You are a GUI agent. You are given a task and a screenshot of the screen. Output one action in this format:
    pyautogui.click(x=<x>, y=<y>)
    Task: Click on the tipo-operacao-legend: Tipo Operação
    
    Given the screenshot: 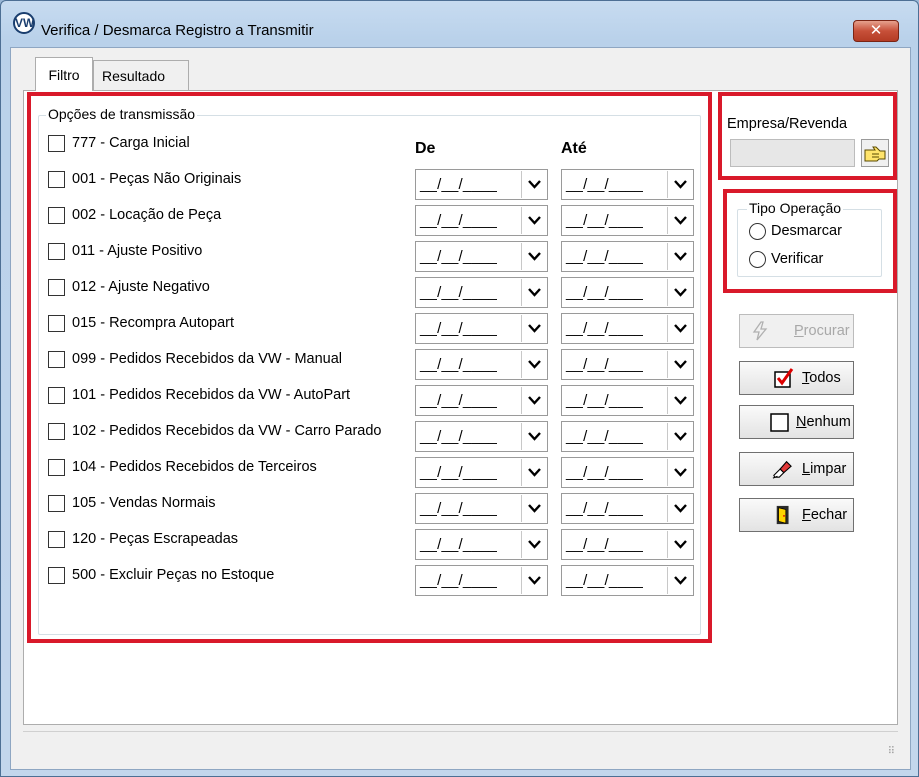 What is the action you would take?
    pyautogui.click(x=795, y=208)
    